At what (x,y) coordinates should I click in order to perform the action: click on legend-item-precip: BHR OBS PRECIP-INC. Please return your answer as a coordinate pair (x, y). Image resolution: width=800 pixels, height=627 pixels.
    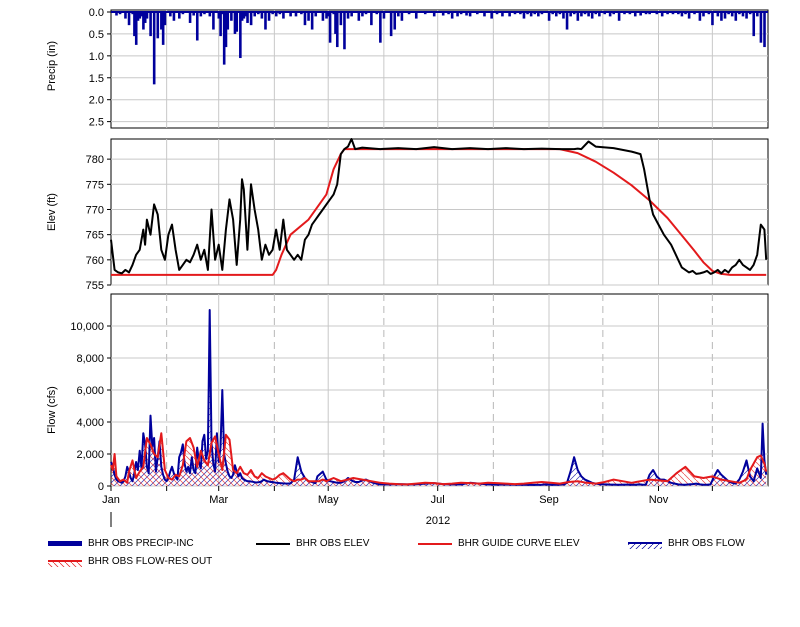
    Looking at the image, I should click on (121, 543).